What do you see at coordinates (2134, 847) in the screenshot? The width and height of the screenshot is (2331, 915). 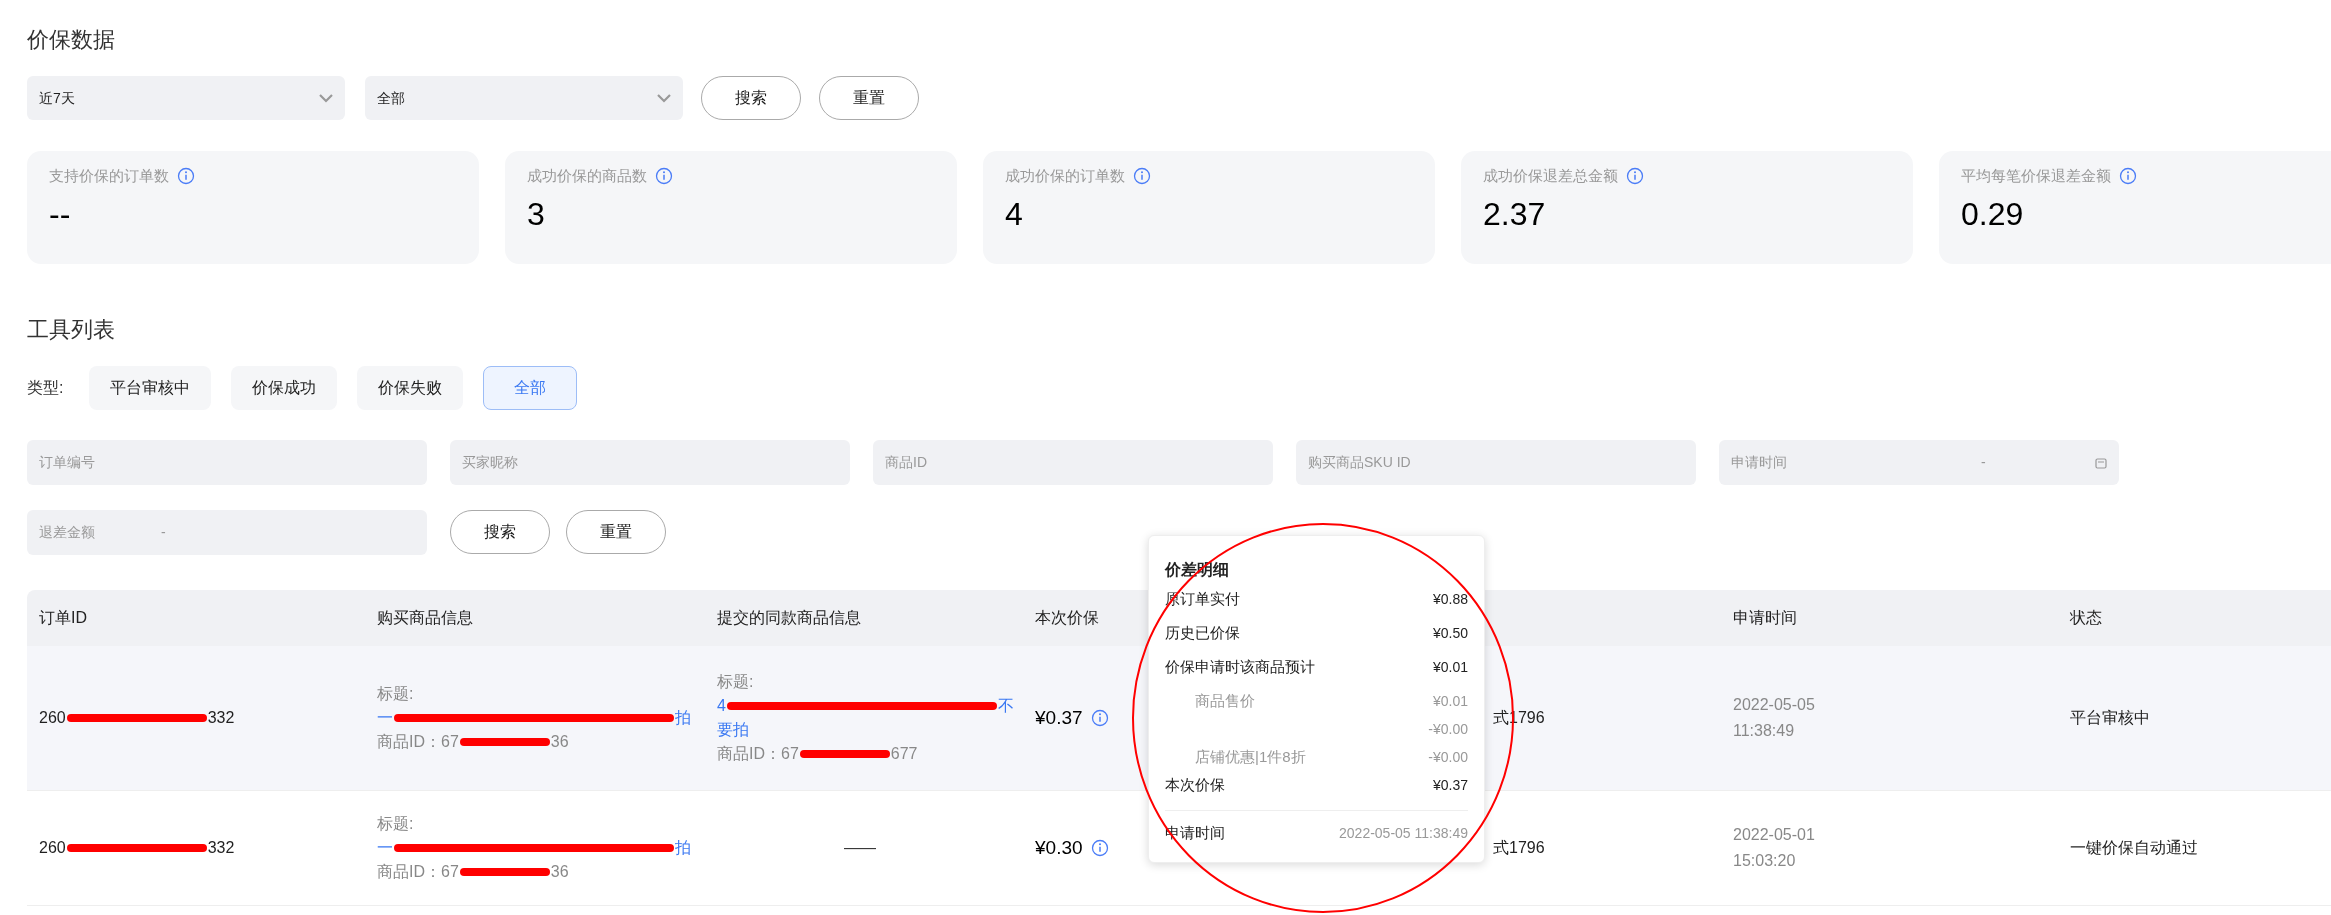 I see `status-text: 一键价保自动通过` at bounding box center [2134, 847].